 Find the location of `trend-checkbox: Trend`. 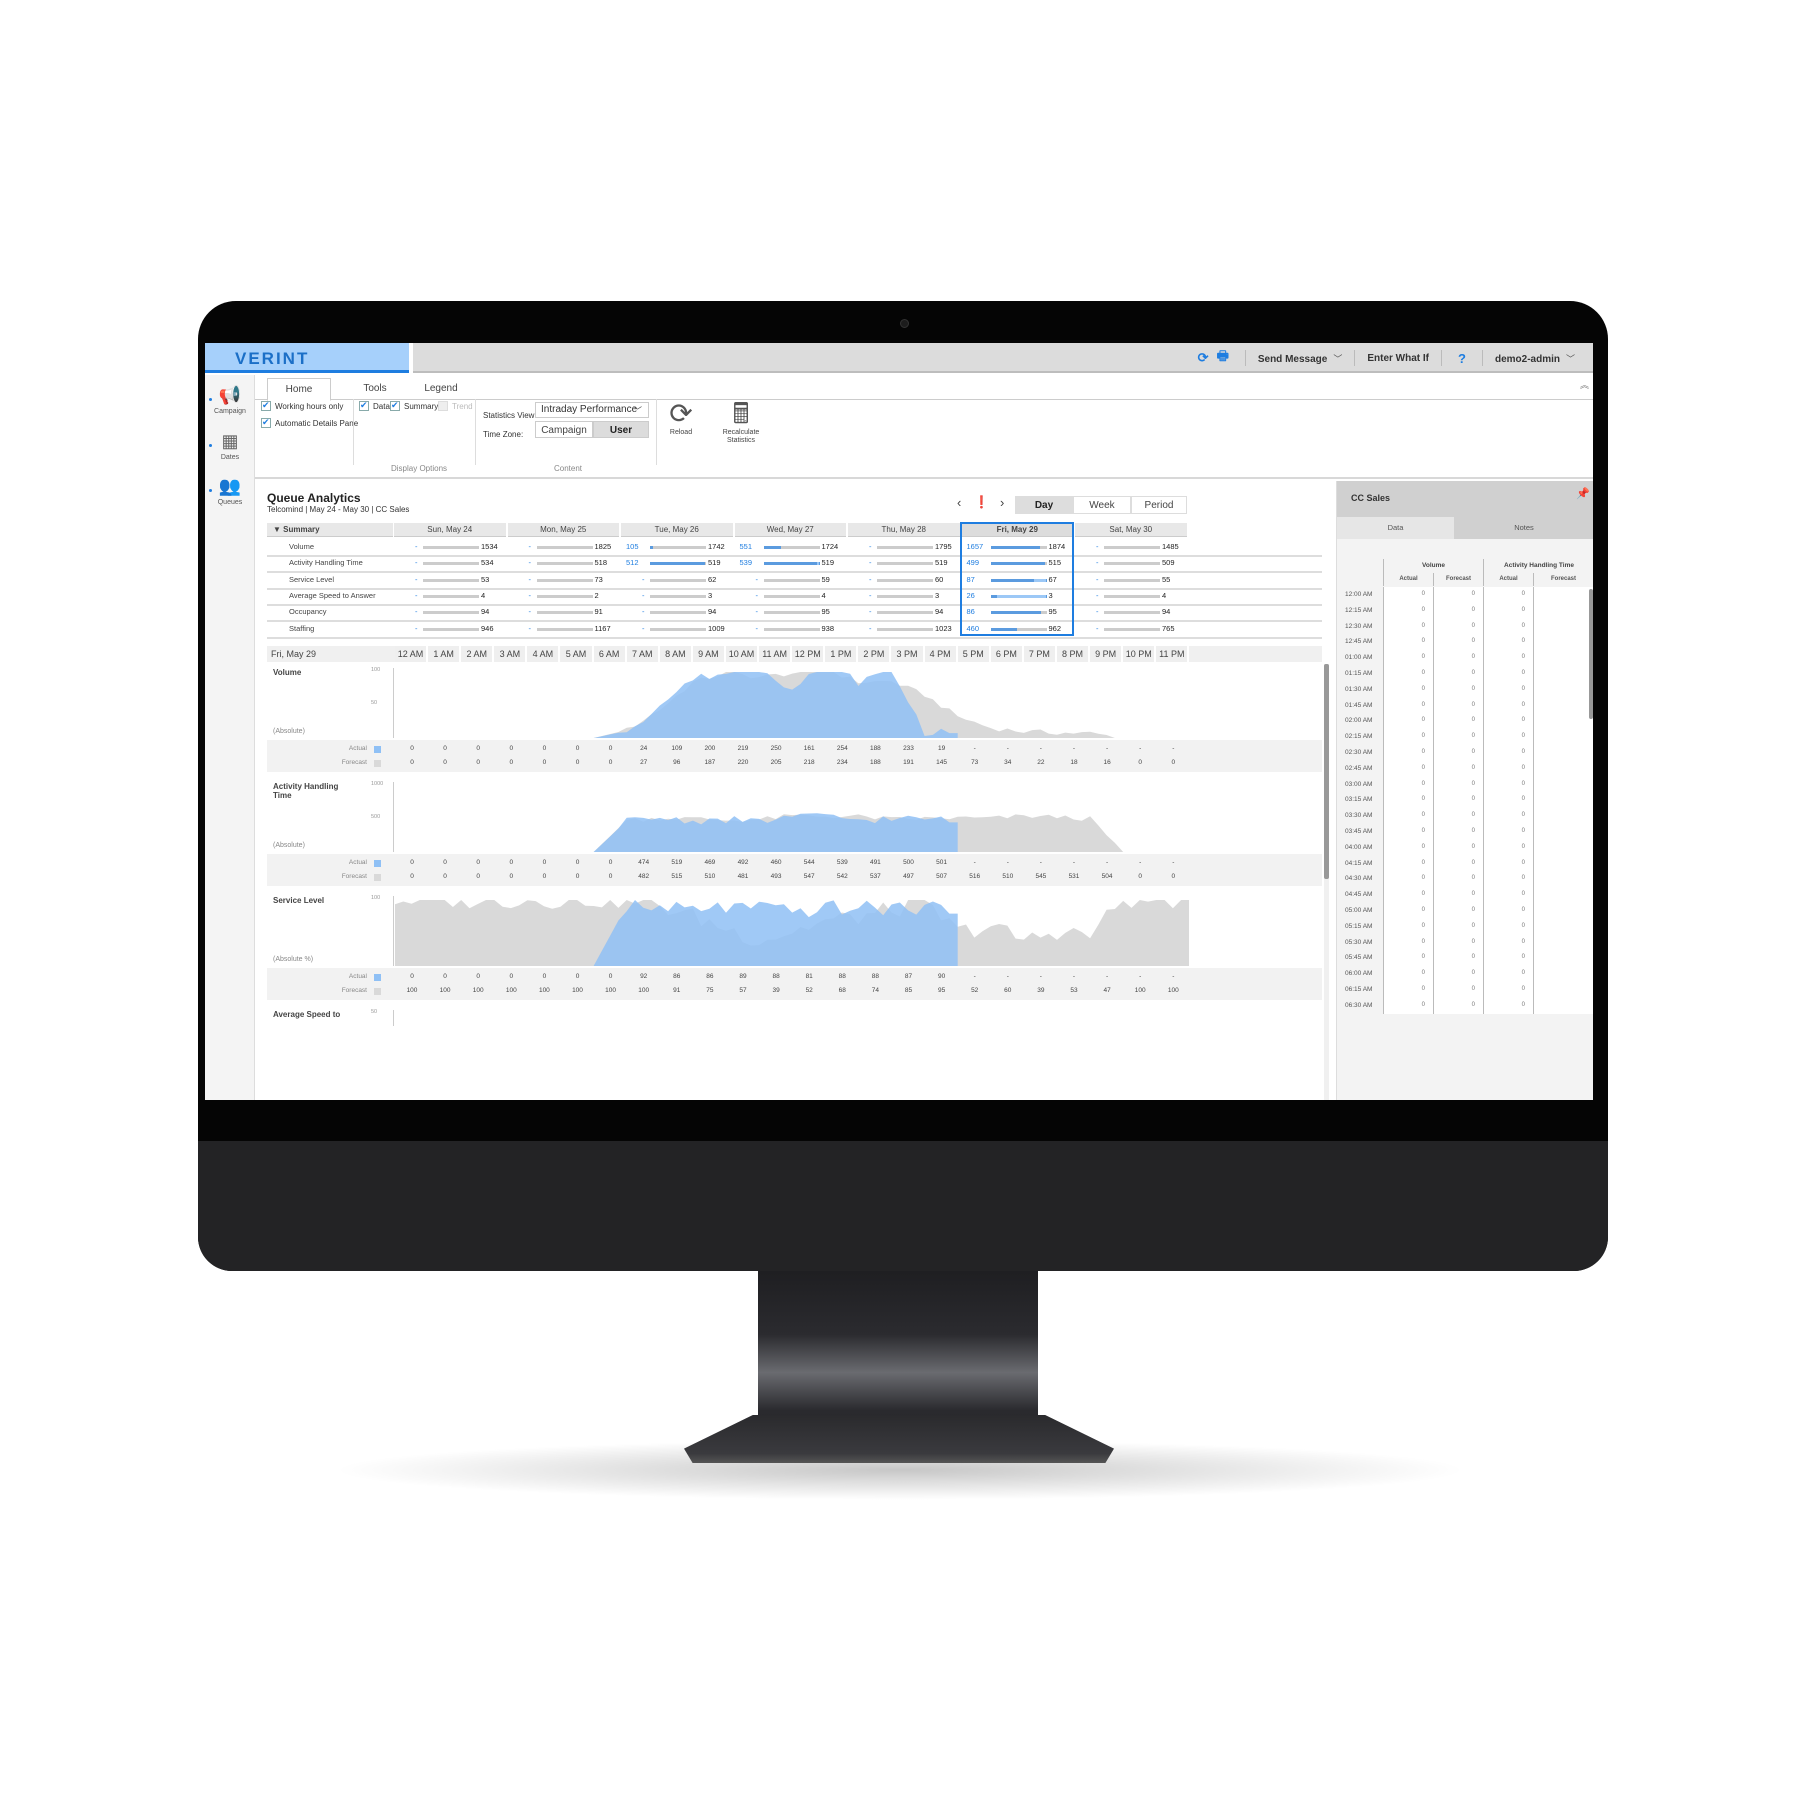

trend-checkbox: Trend is located at coordinates (455, 406).